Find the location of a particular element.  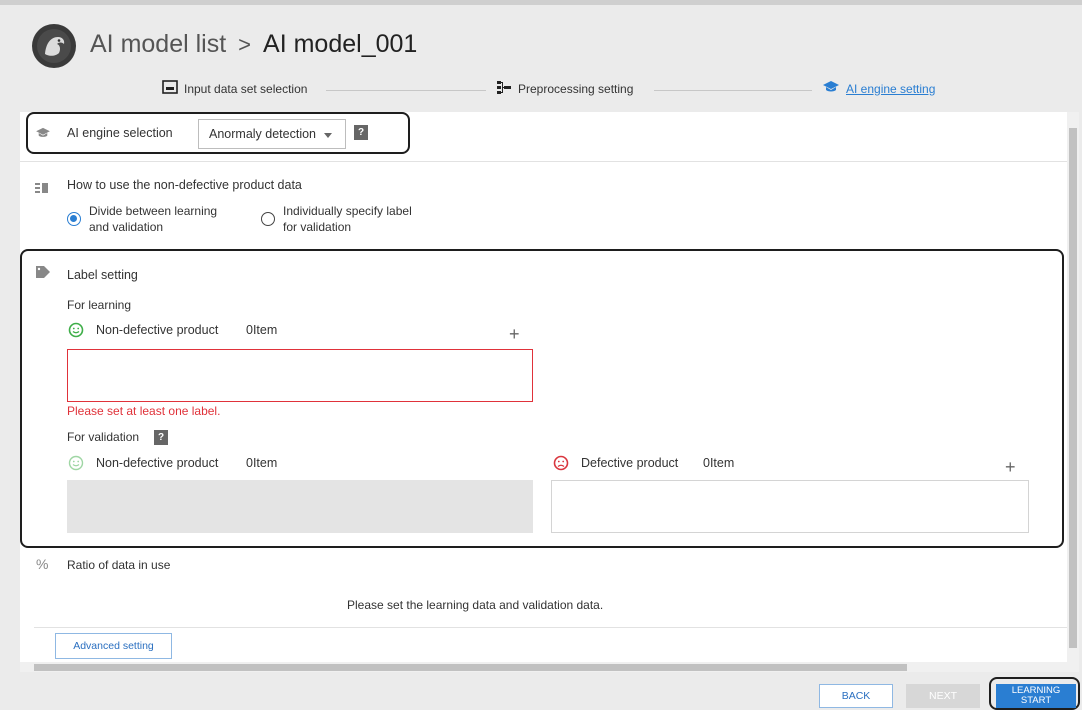

radio-individual: Individually specify label for validation is located at coordinates (336, 219).